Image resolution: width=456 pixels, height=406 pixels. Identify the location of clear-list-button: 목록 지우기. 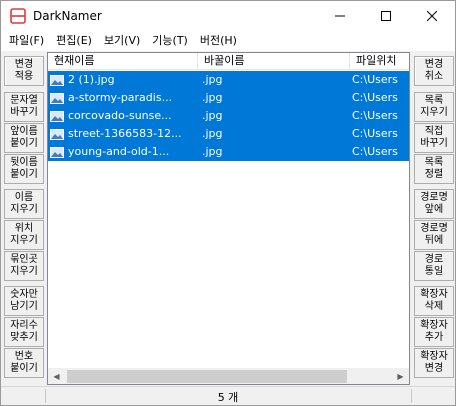
(434, 107).